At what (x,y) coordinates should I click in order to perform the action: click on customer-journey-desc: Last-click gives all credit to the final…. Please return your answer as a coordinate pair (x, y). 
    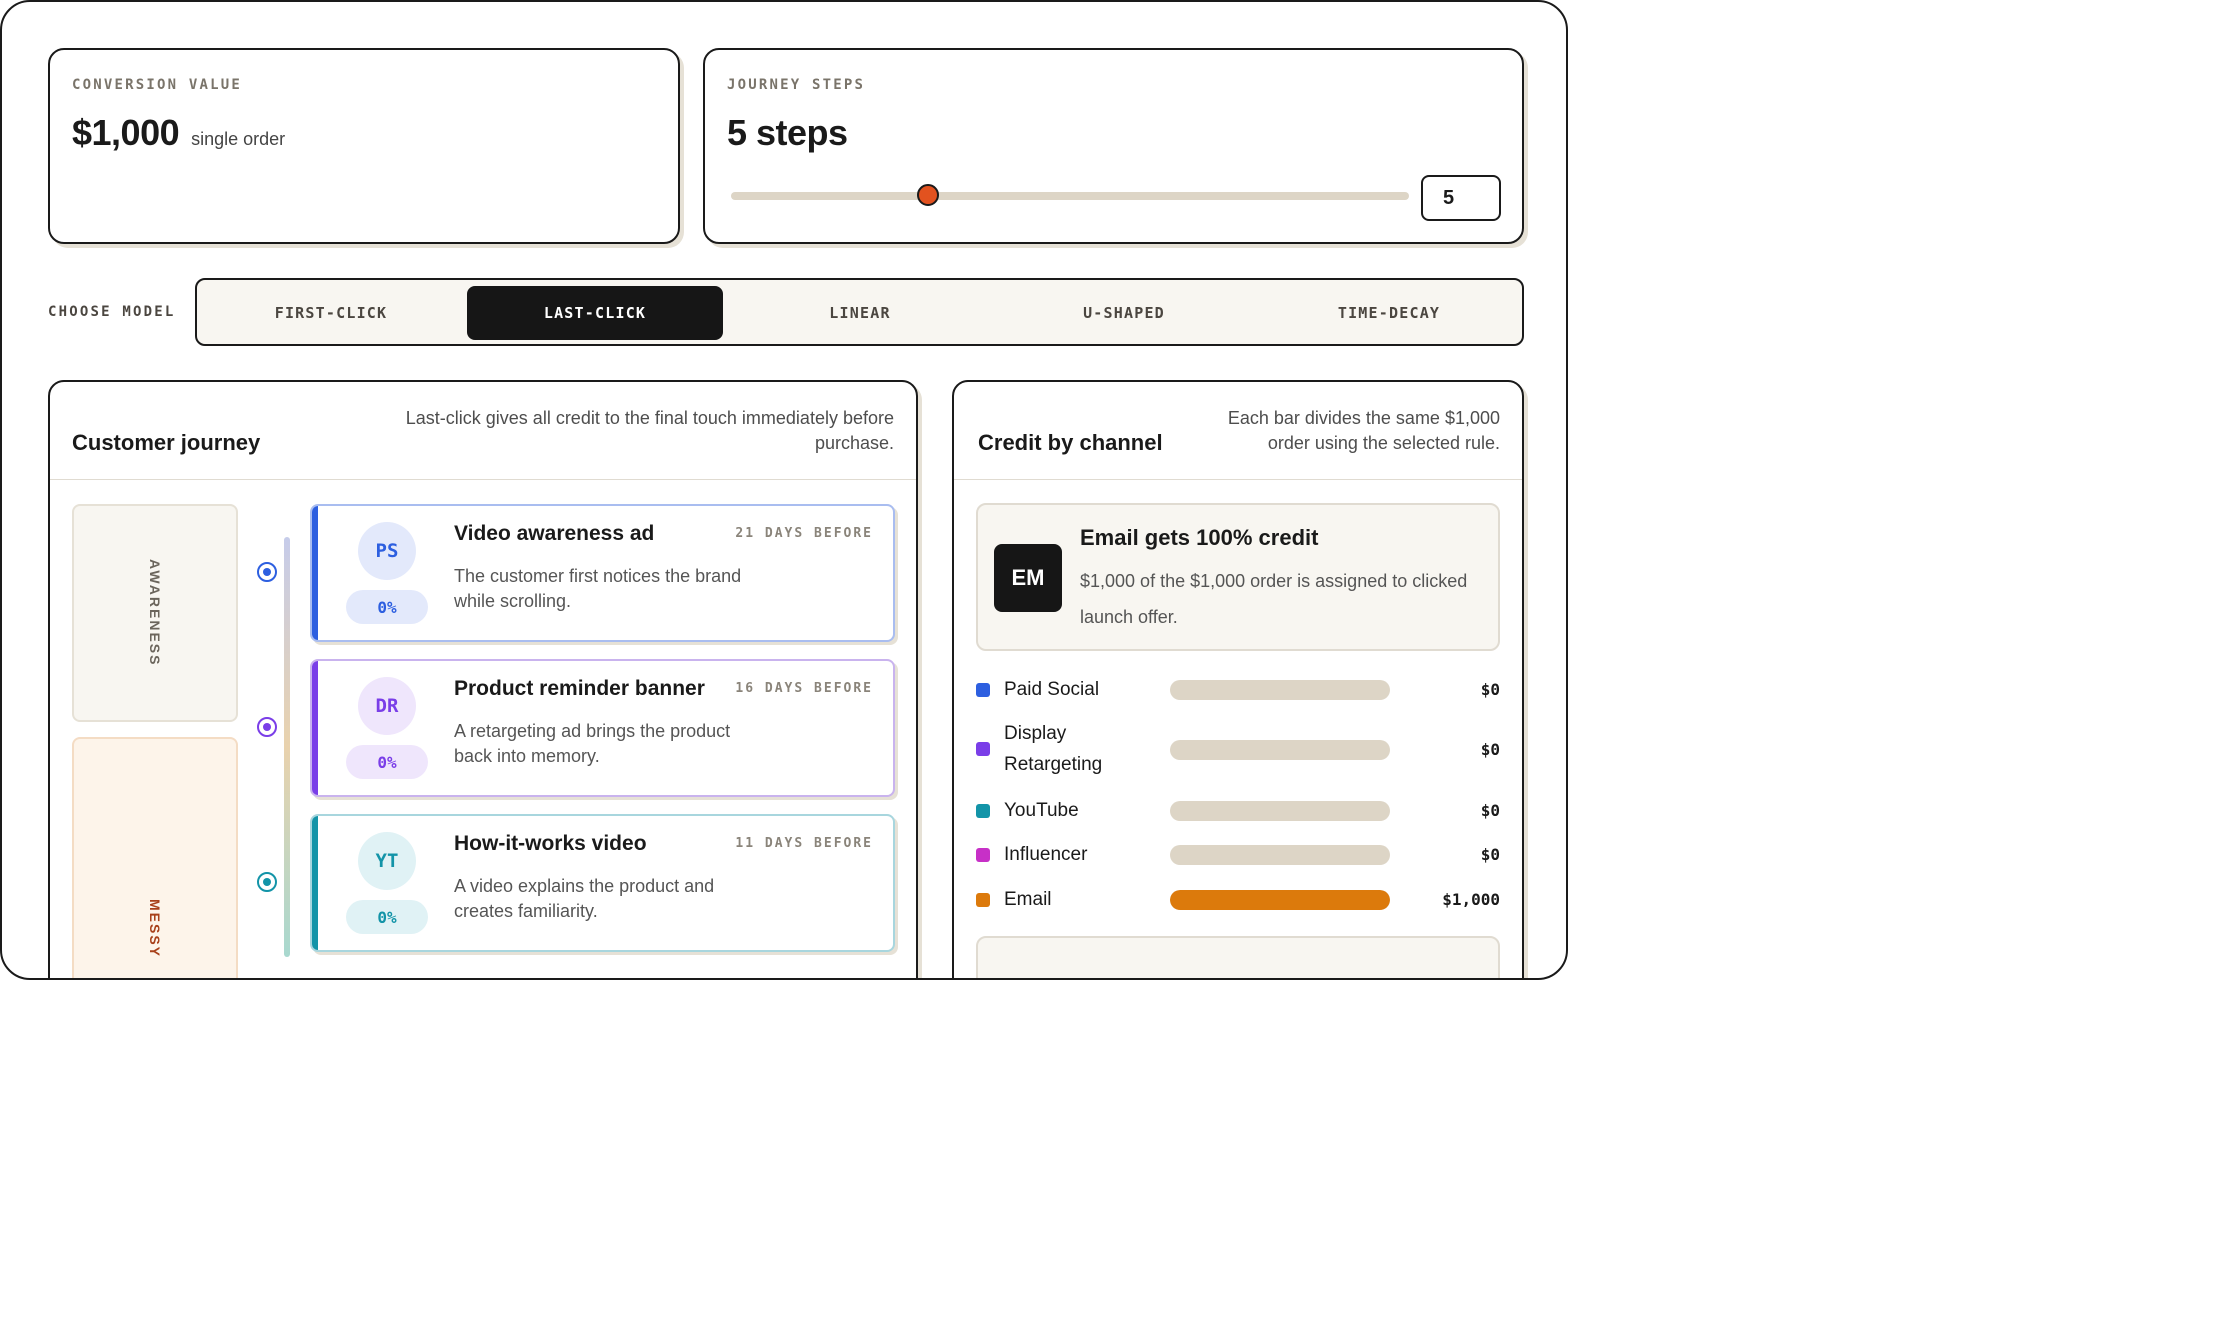
    Looking at the image, I should click on (649, 430).